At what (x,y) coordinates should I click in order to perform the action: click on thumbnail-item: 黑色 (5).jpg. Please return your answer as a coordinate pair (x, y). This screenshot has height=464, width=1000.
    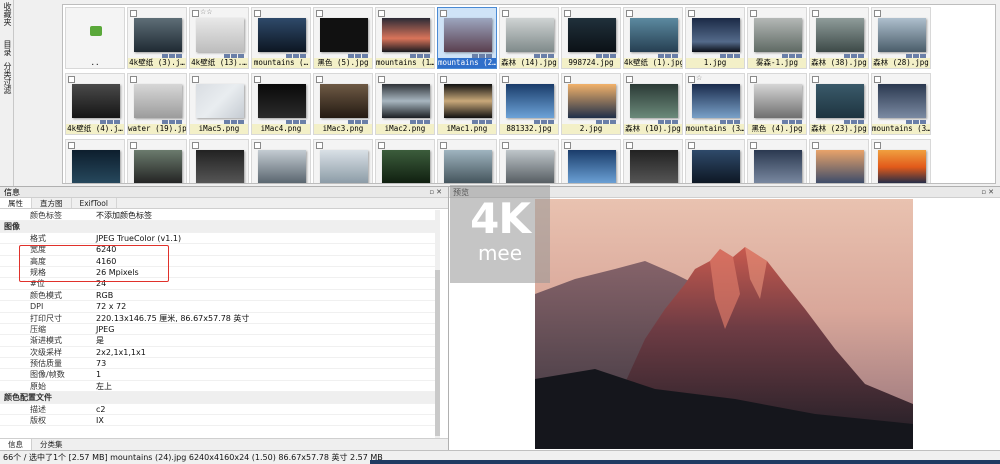
    Looking at the image, I should click on (343, 38).